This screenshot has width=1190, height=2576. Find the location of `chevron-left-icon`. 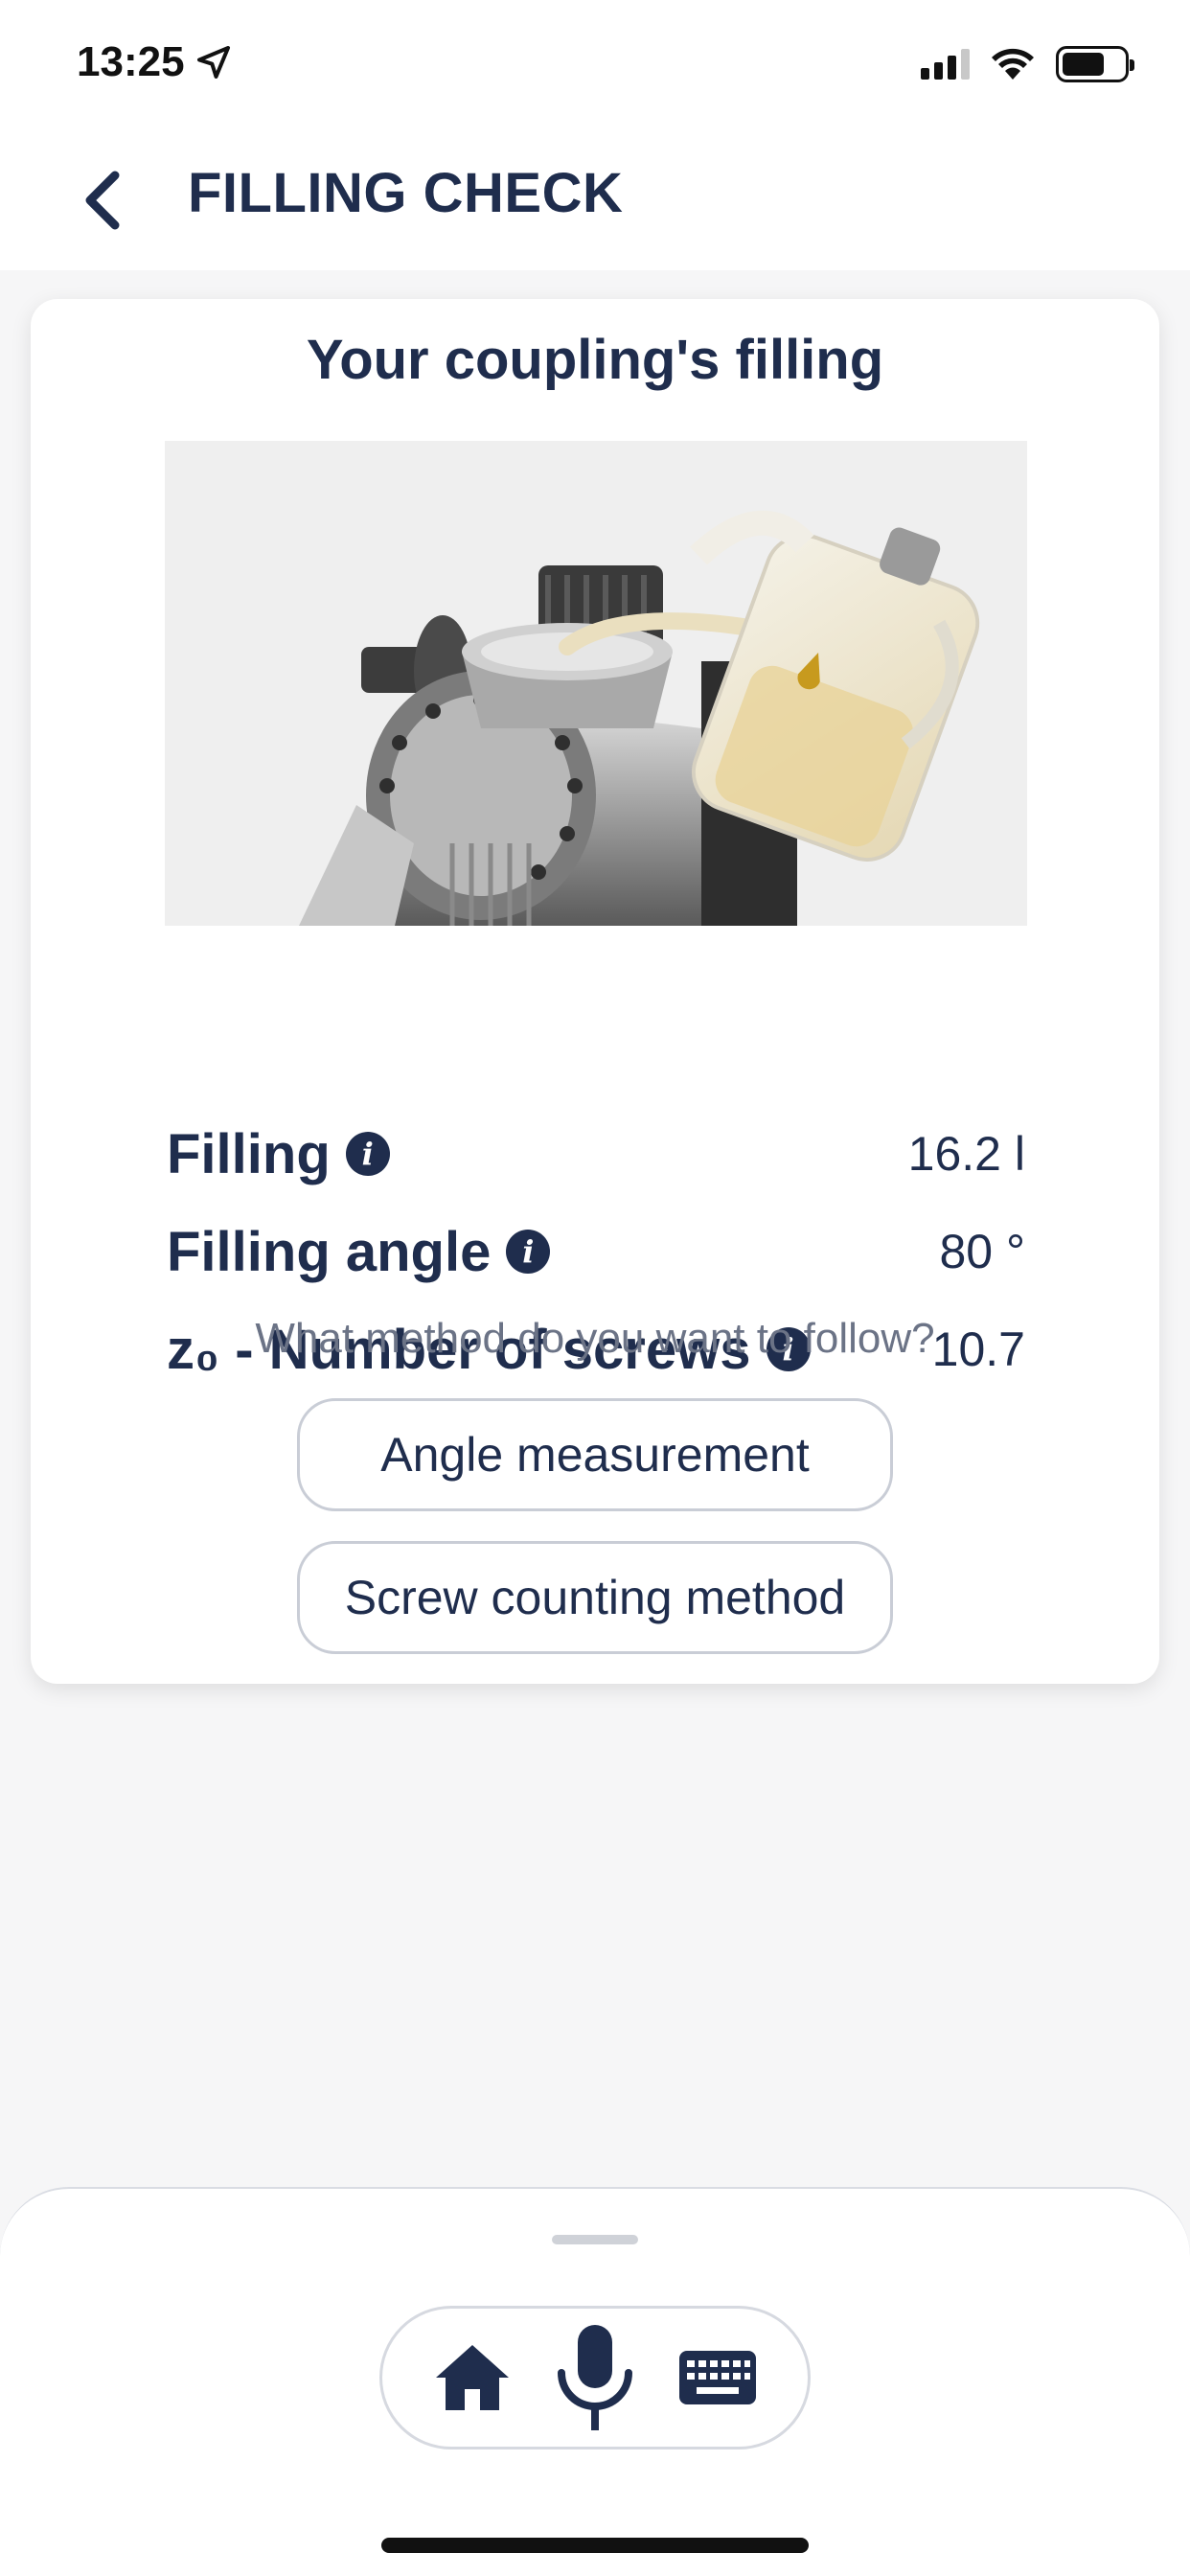

chevron-left-icon is located at coordinates (103, 200).